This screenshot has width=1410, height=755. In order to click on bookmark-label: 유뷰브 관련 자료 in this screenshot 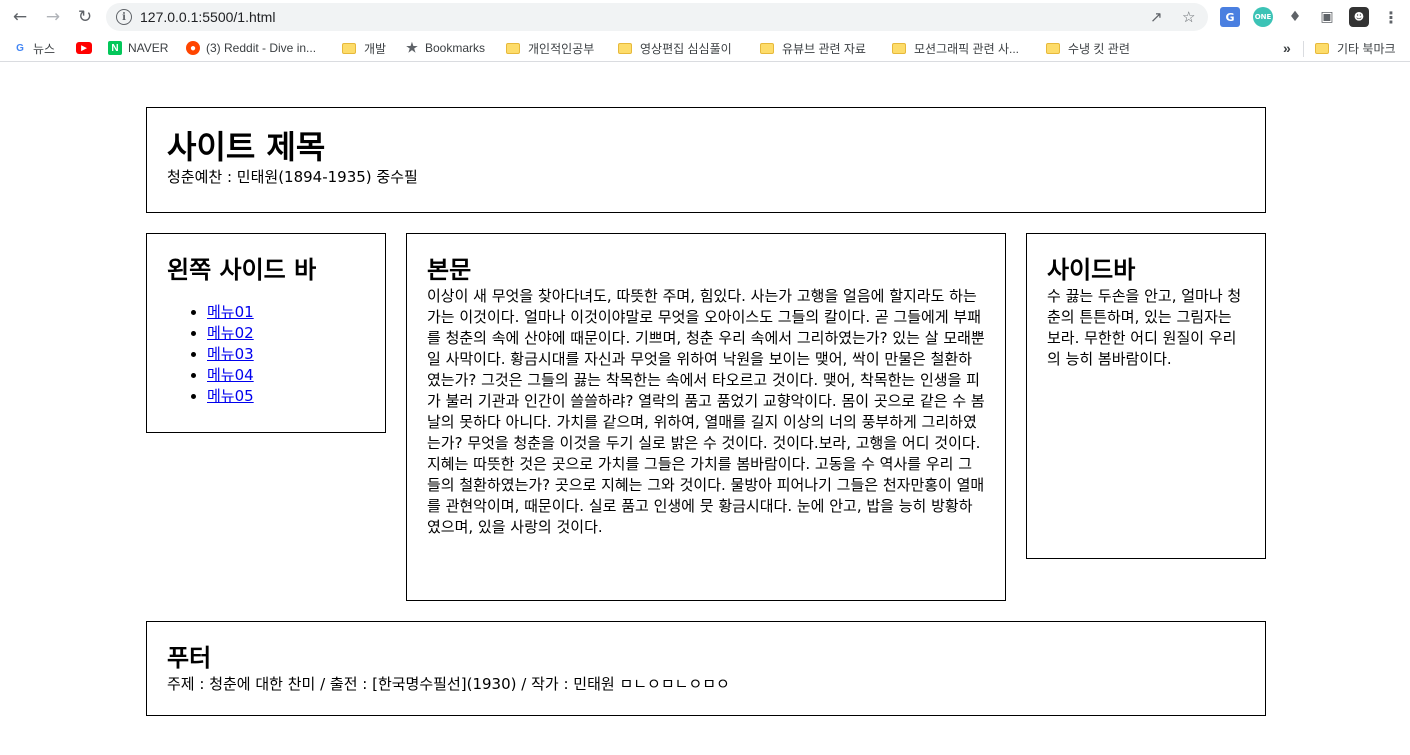, I will do `click(824, 48)`.